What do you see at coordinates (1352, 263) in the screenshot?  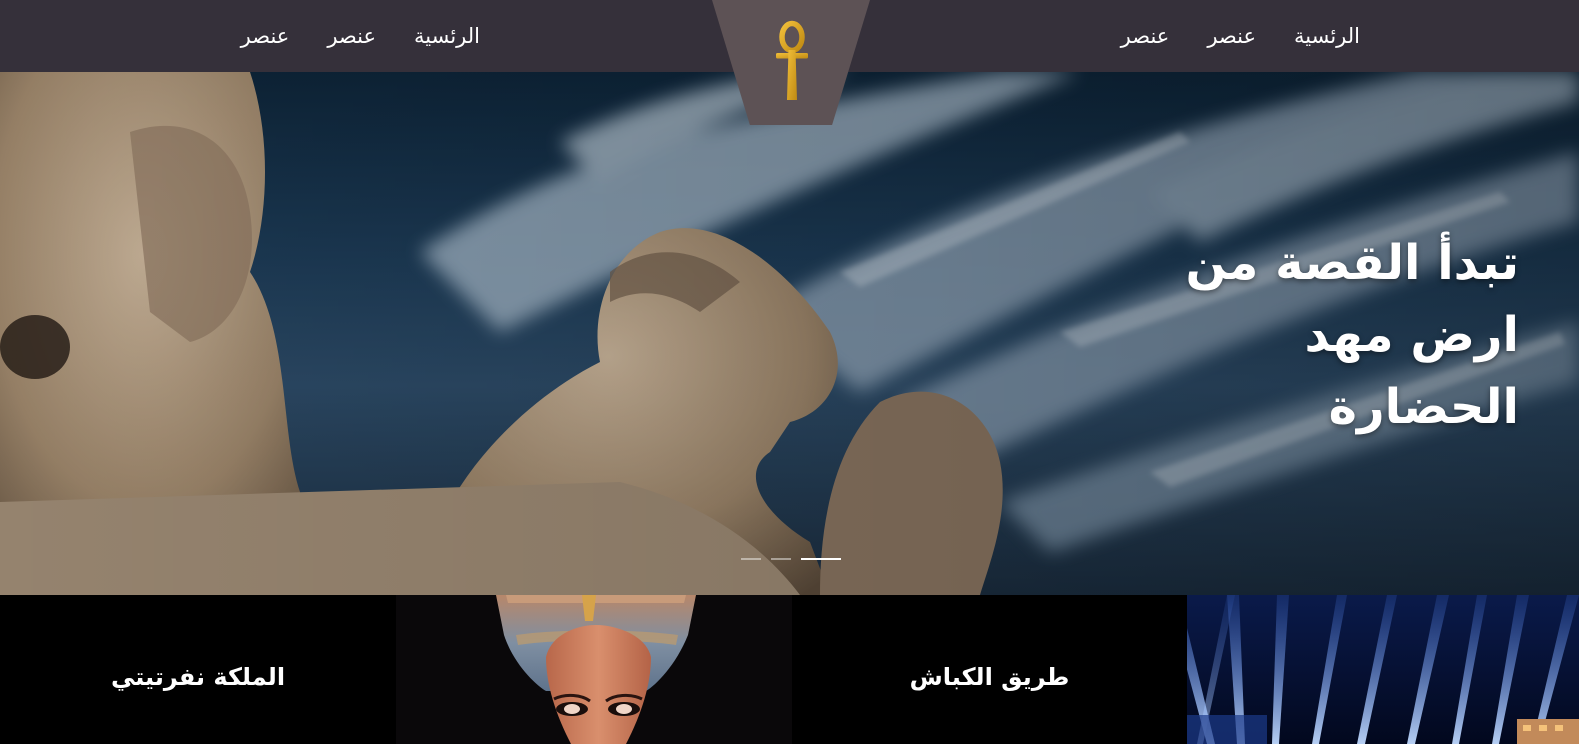 I see `hero-headline-line: تبدأ القصة من` at bounding box center [1352, 263].